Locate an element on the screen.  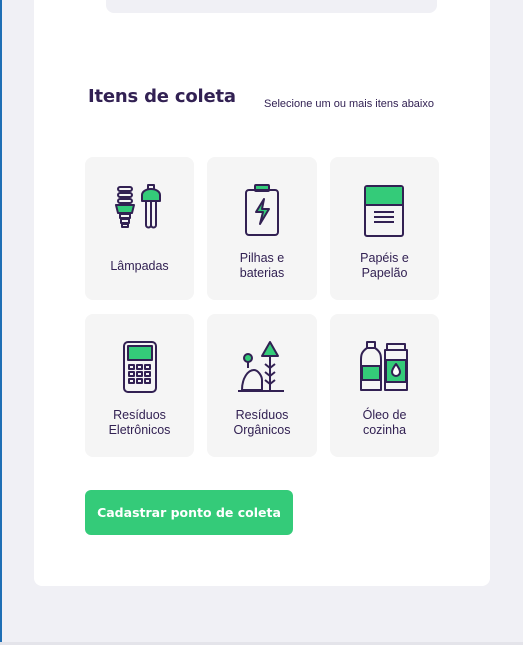
item-oleo-cozinha: Óleo de cozinha is located at coordinates (384, 385).